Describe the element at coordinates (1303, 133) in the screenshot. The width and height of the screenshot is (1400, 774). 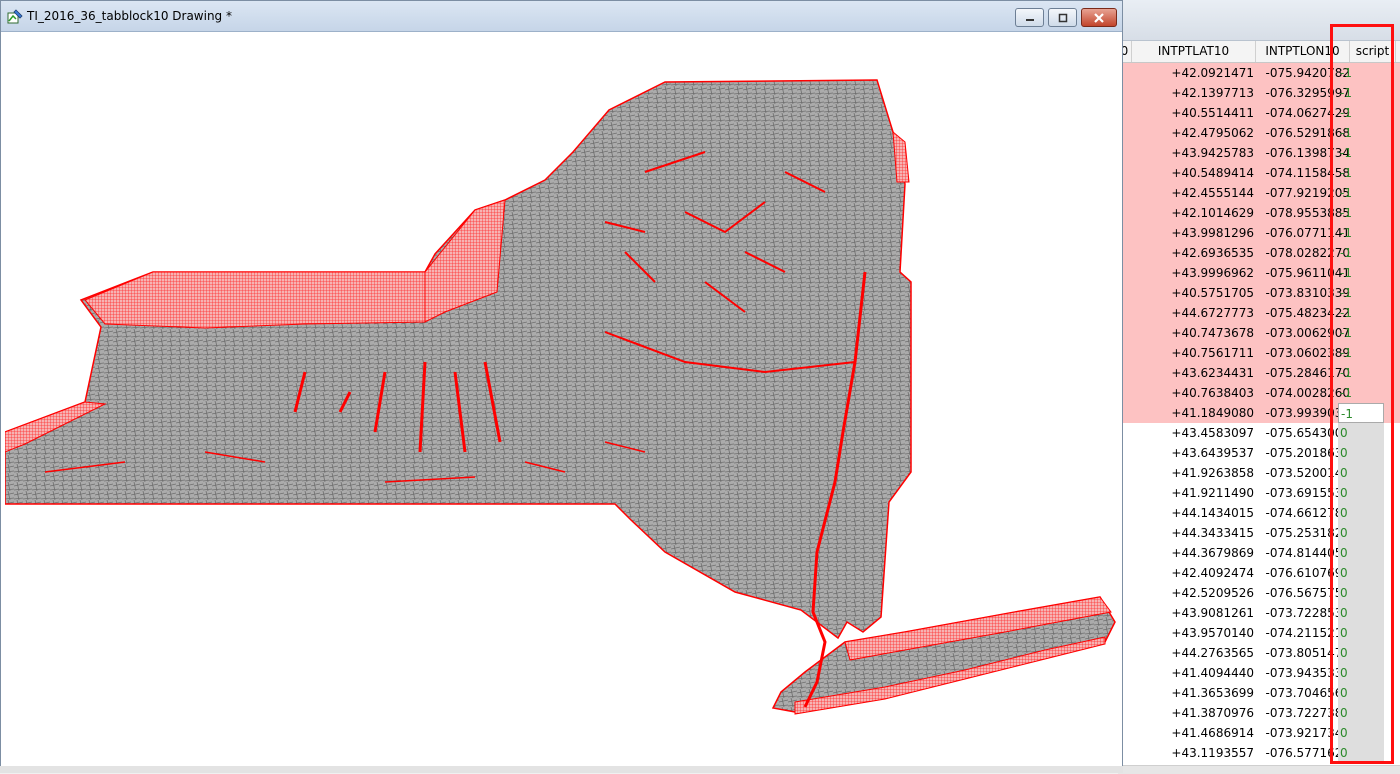
I see `cell-intptlon10: -076.5291868` at that location.